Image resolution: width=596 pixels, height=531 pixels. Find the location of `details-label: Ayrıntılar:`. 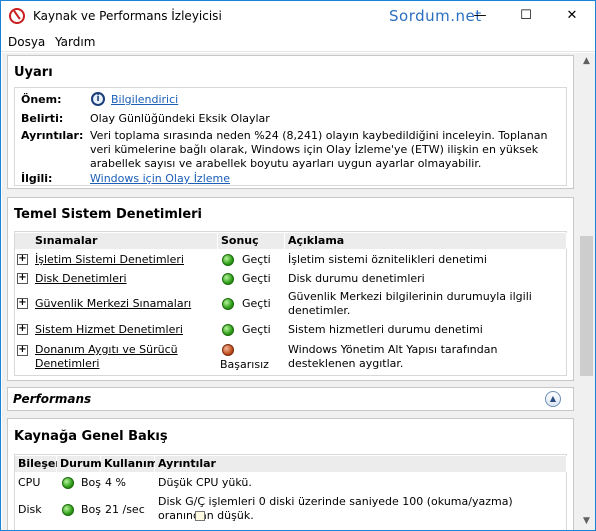

details-label: Ayrıntılar: is located at coordinates (52, 135).